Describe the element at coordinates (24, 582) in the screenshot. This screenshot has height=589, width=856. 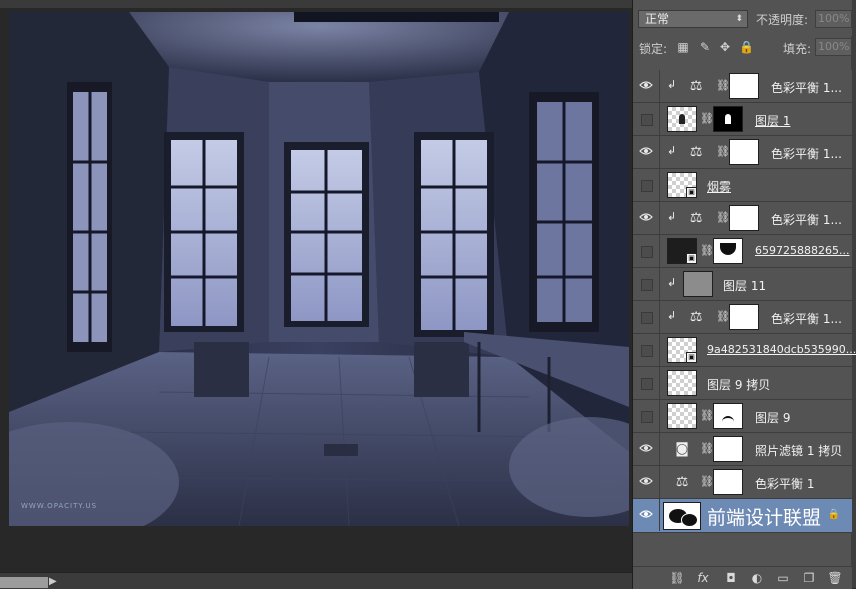
I see `horizontal-scrollbar-thumb` at that location.